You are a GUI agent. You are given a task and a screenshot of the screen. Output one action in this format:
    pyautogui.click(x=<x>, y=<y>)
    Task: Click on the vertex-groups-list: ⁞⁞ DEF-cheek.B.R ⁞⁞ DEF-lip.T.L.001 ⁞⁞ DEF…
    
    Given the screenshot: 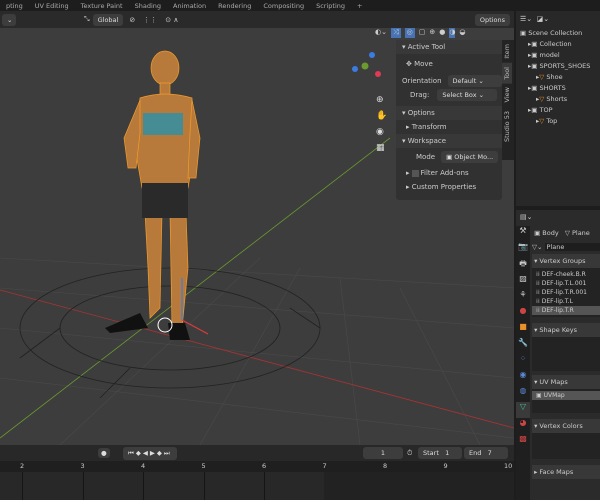 What is the action you would take?
    pyautogui.click(x=566, y=292)
    